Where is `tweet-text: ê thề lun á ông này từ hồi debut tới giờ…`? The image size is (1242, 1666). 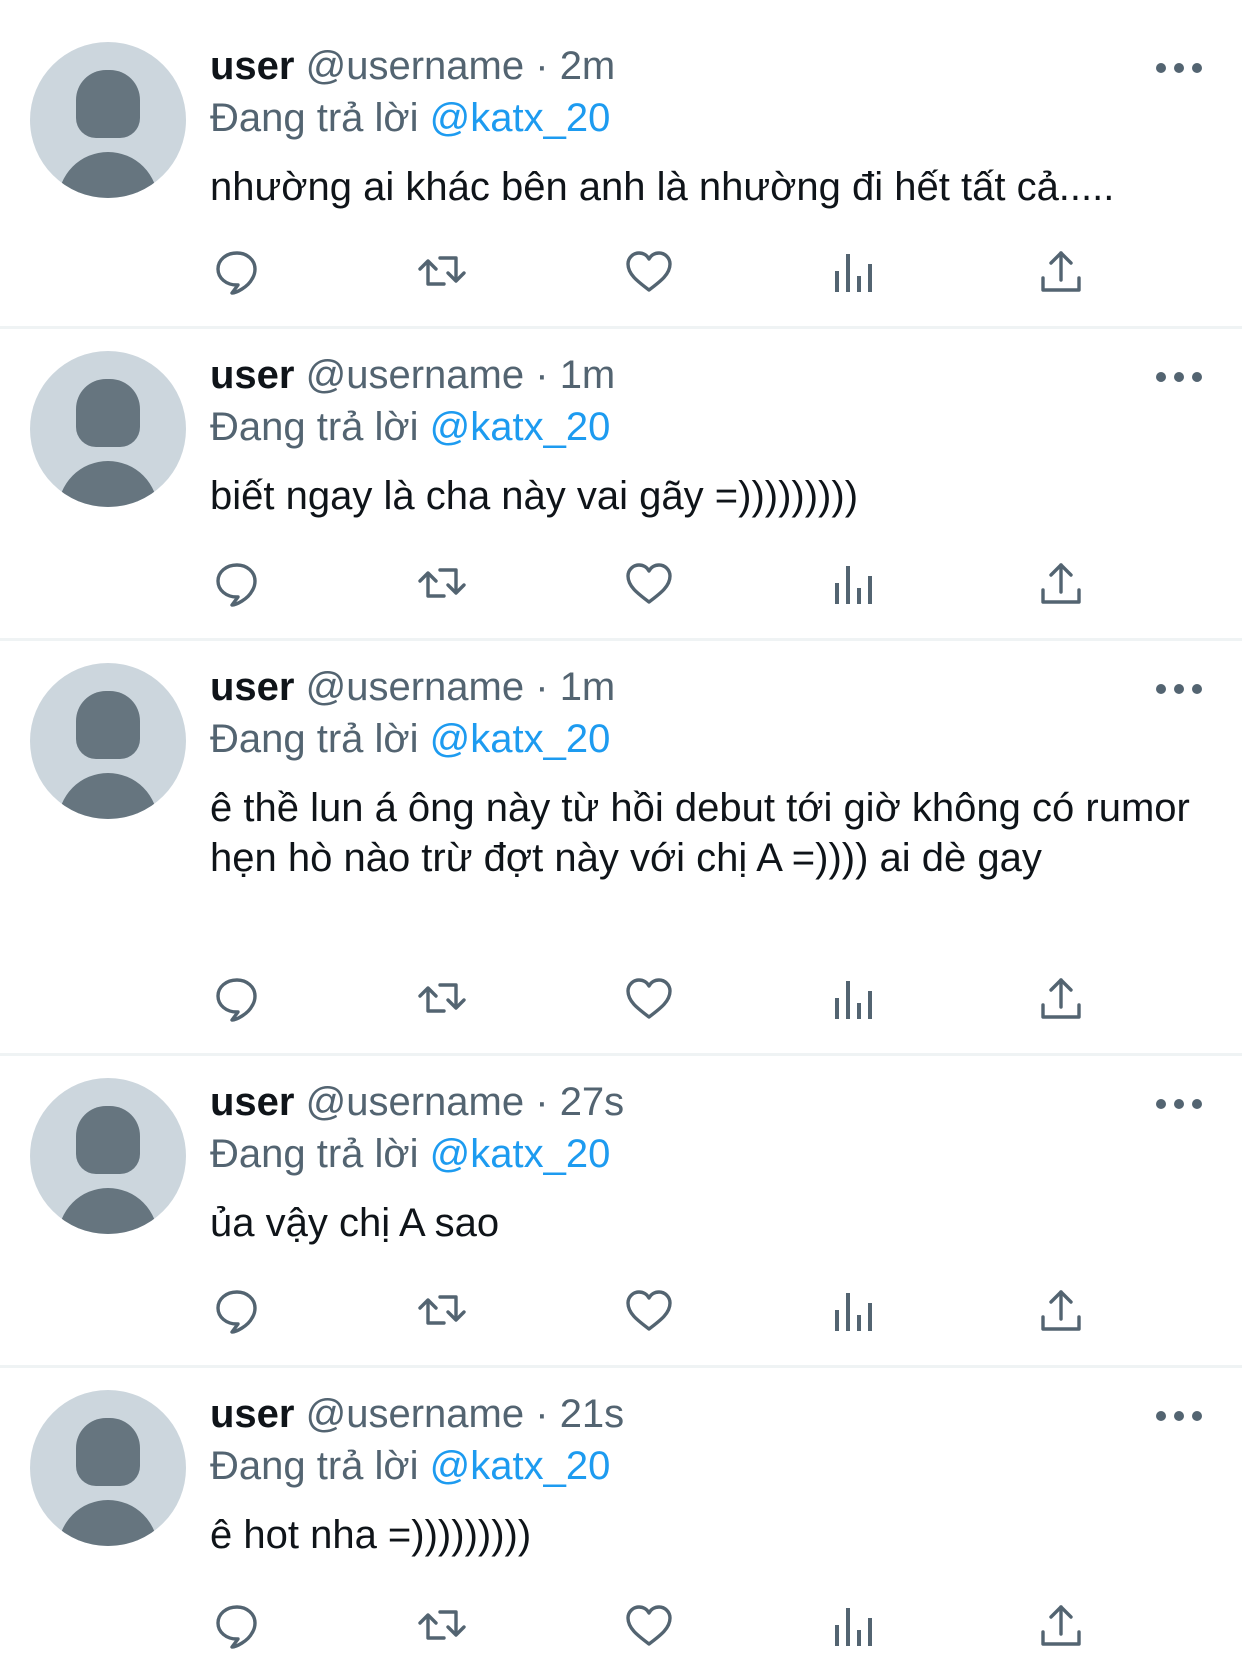
tweet-text: ê thề lun á ông này từ hồi debut tới giờ… is located at coordinates (705, 833).